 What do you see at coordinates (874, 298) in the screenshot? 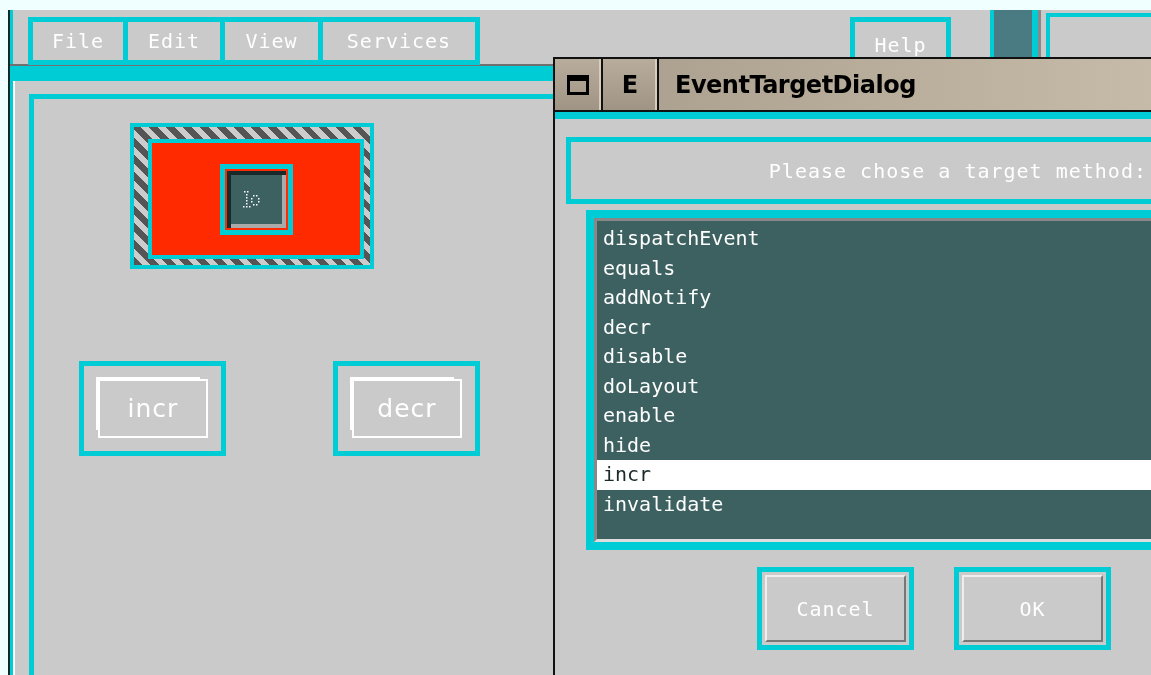
I see `list-item: addNotify` at bounding box center [874, 298].